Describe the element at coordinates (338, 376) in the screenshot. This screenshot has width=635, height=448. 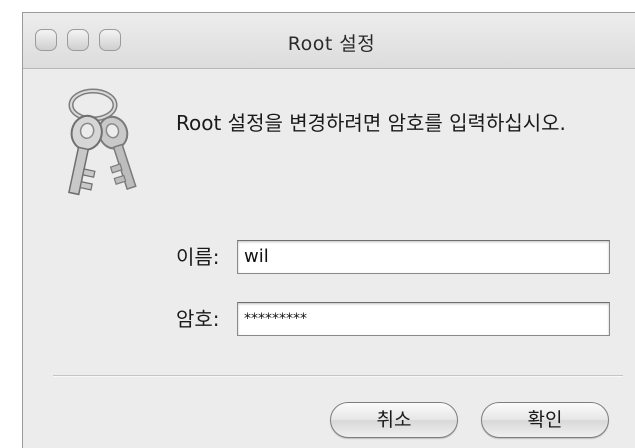
I see `divider` at that location.